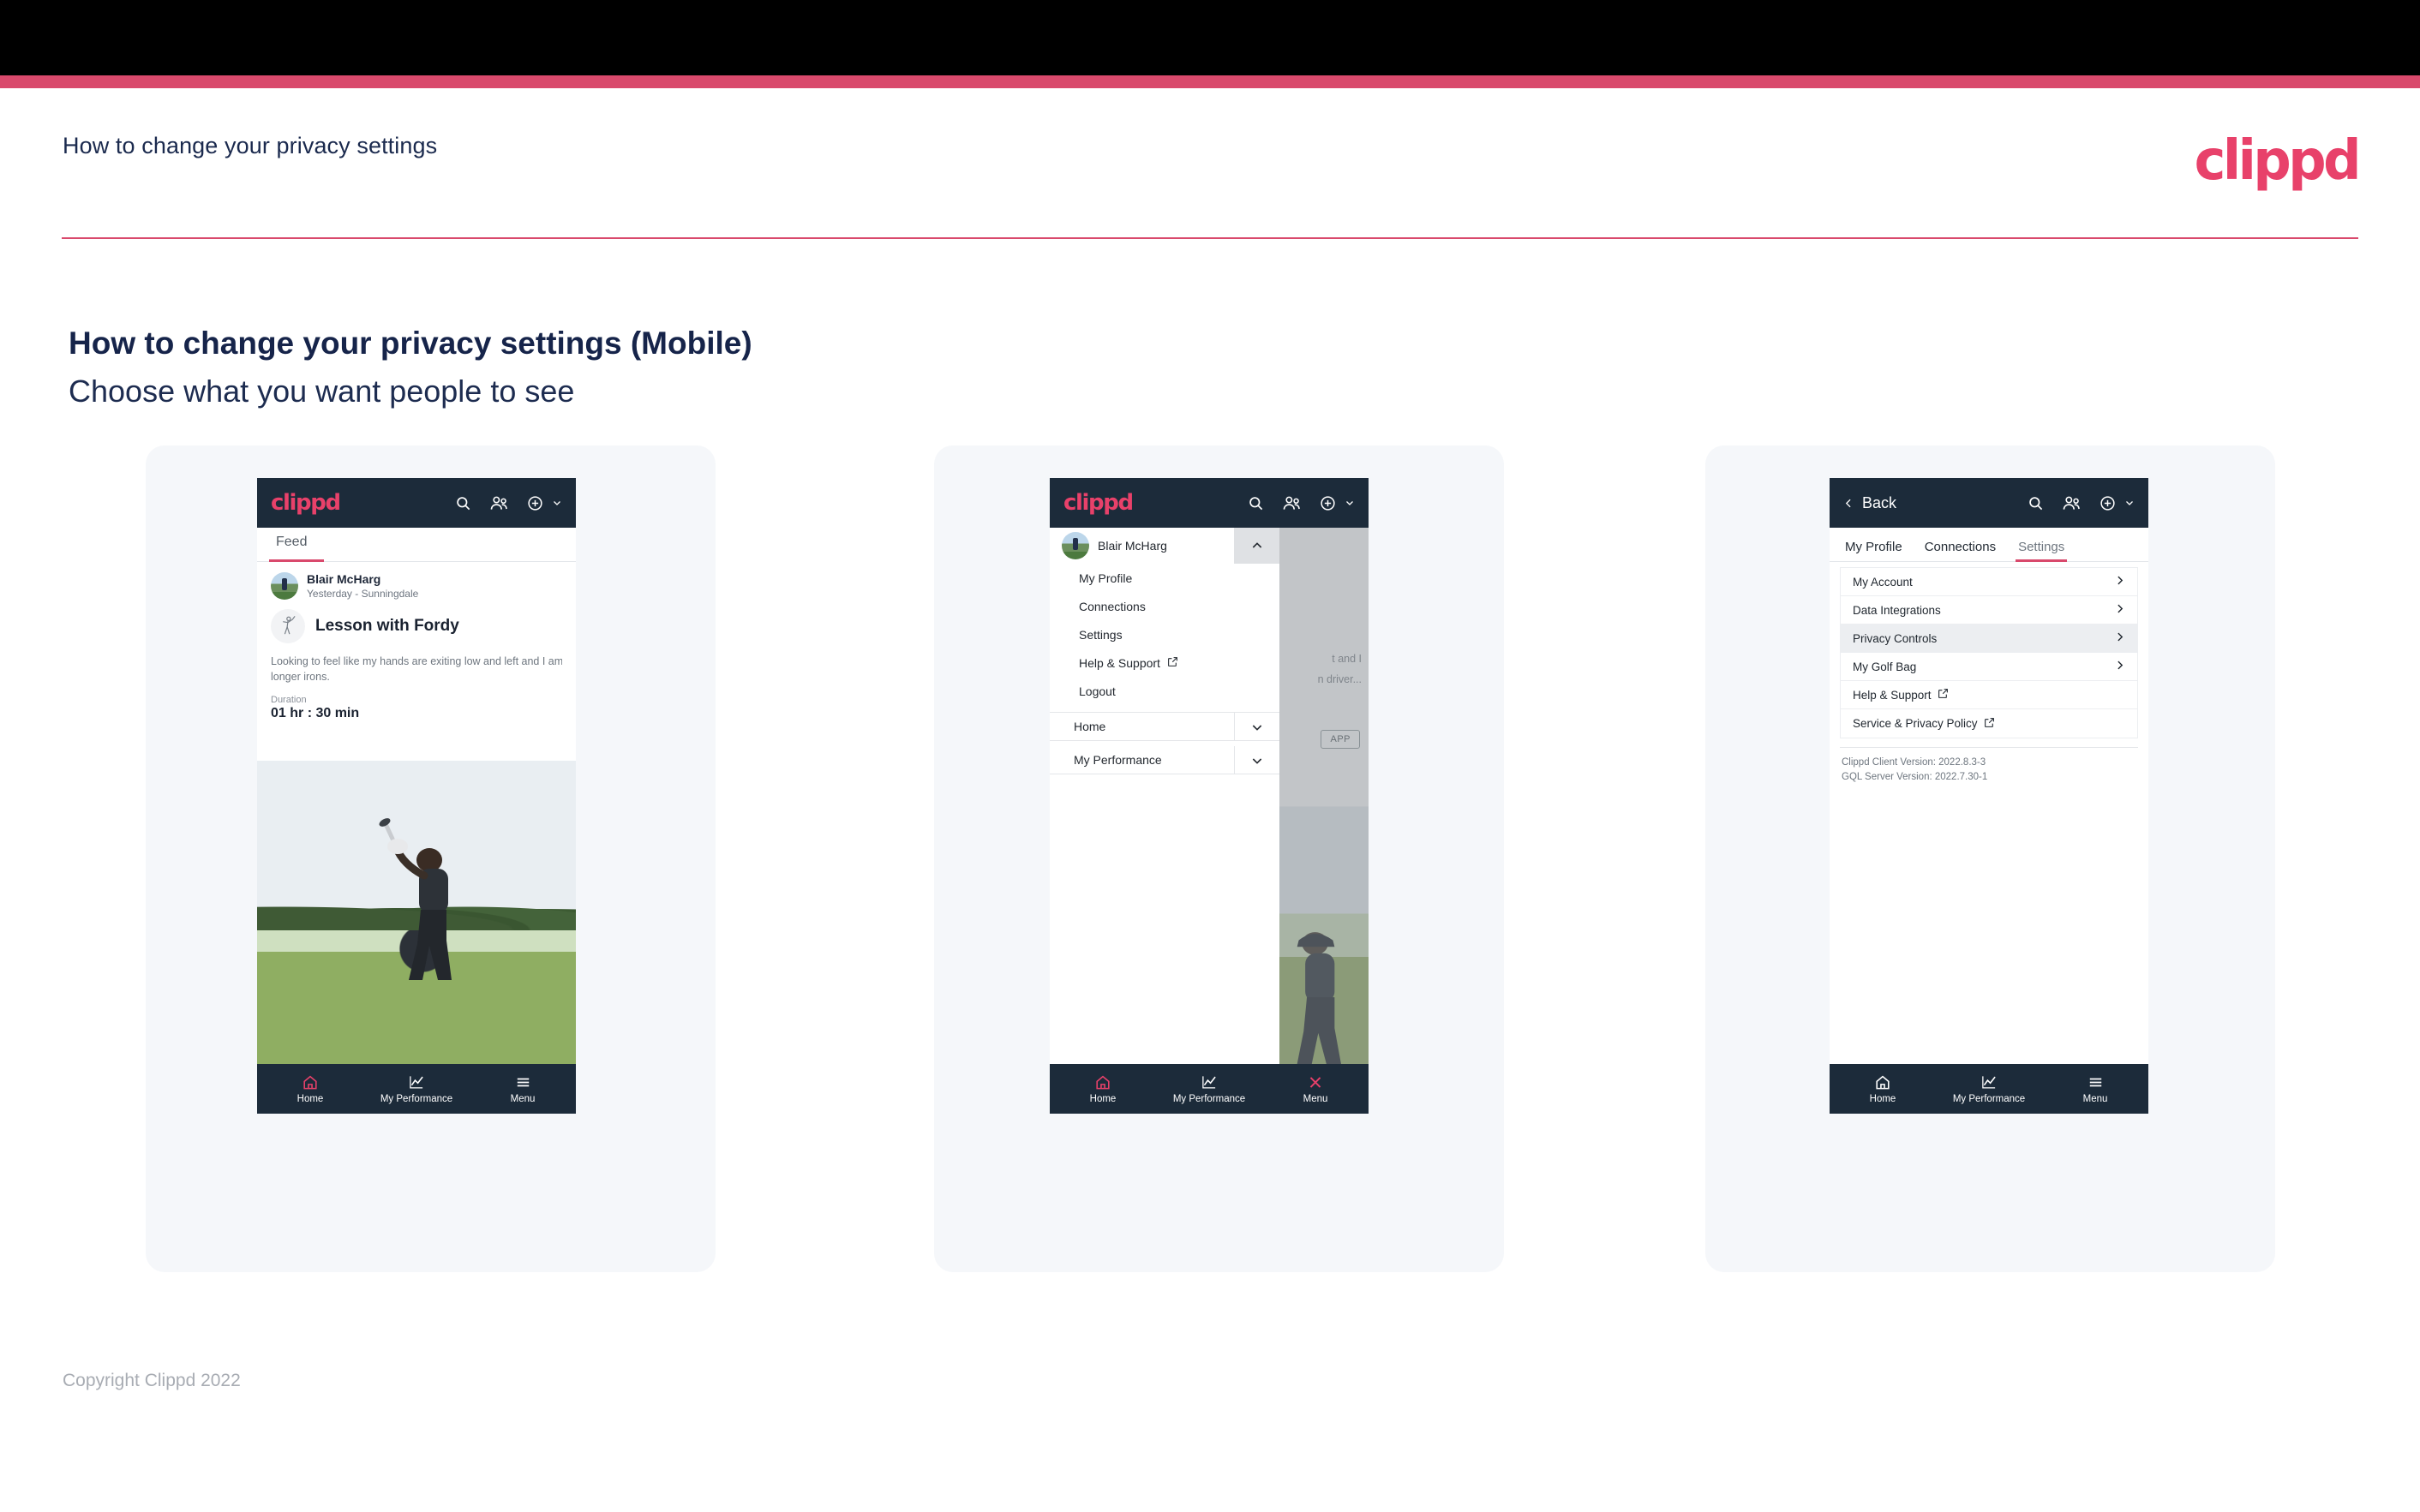 The height and width of the screenshot is (1512, 2420). Describe the element at coordinates (289, 699) in the screenshot. I see `duration-label: Duration` at that location.